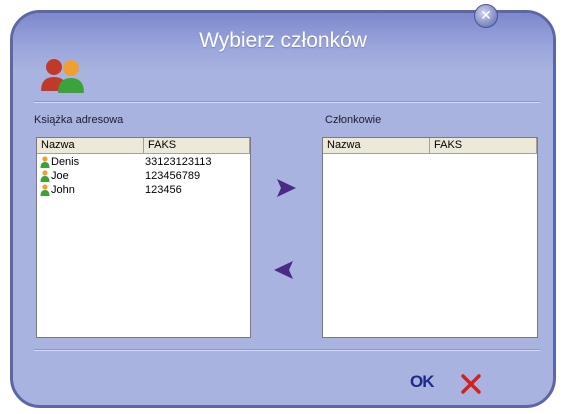 The width and height of the screenshot is (564, 414). Describe the element at coordinates (286, 188) in the screenshot. I see `arrow-right-icon` at that location.